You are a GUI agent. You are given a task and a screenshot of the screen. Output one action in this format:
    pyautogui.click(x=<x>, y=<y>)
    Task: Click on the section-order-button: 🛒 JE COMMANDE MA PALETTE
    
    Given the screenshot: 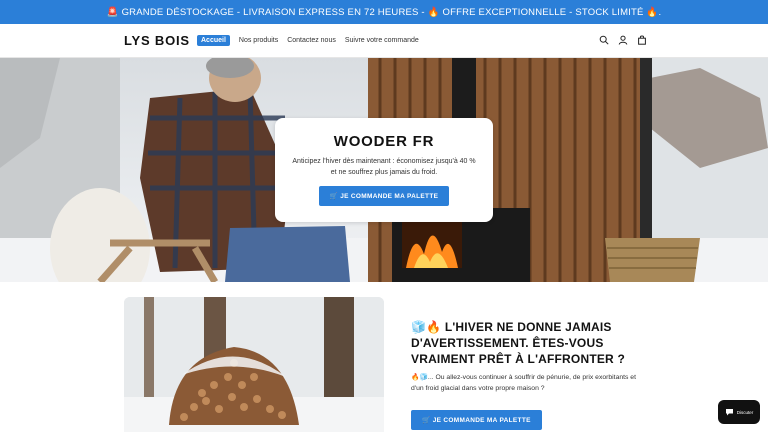 What is the action you would take?
    pyautogui.click(x=476, y=420)
    